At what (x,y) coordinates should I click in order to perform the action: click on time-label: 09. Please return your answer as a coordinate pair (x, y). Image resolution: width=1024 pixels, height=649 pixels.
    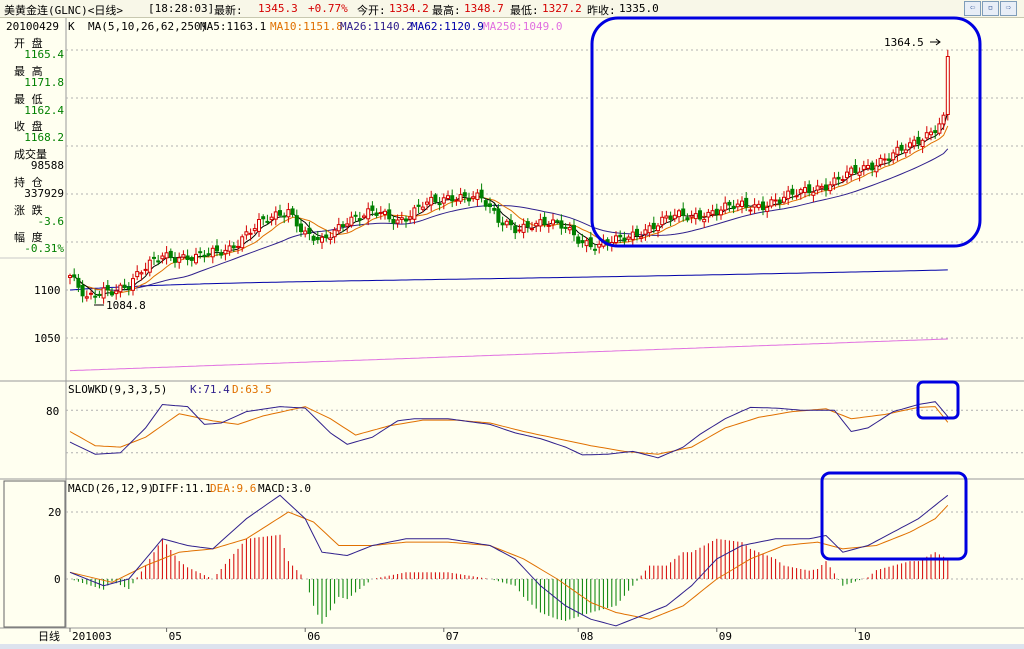
    Looking at the image, I should click on (725, 636).